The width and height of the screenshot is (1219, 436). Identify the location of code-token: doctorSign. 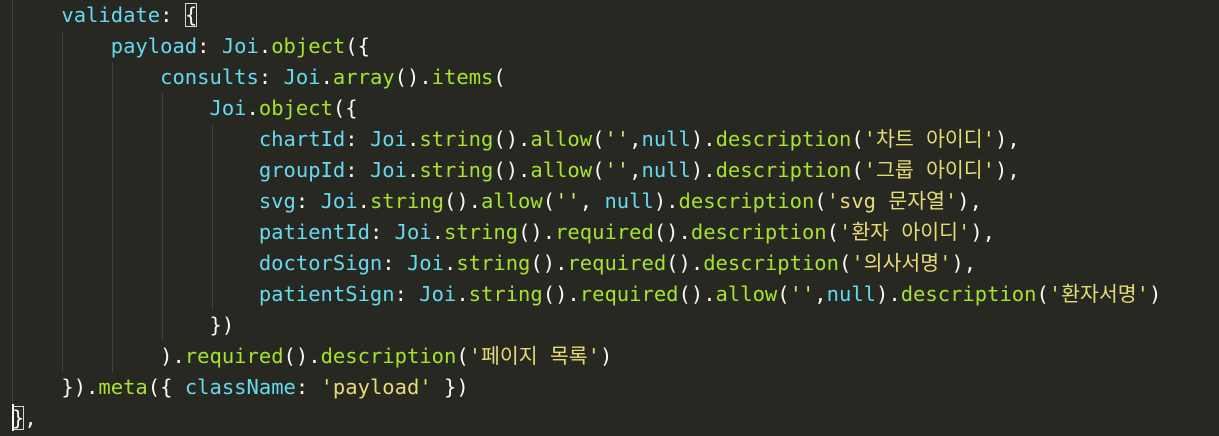
(320, 263).